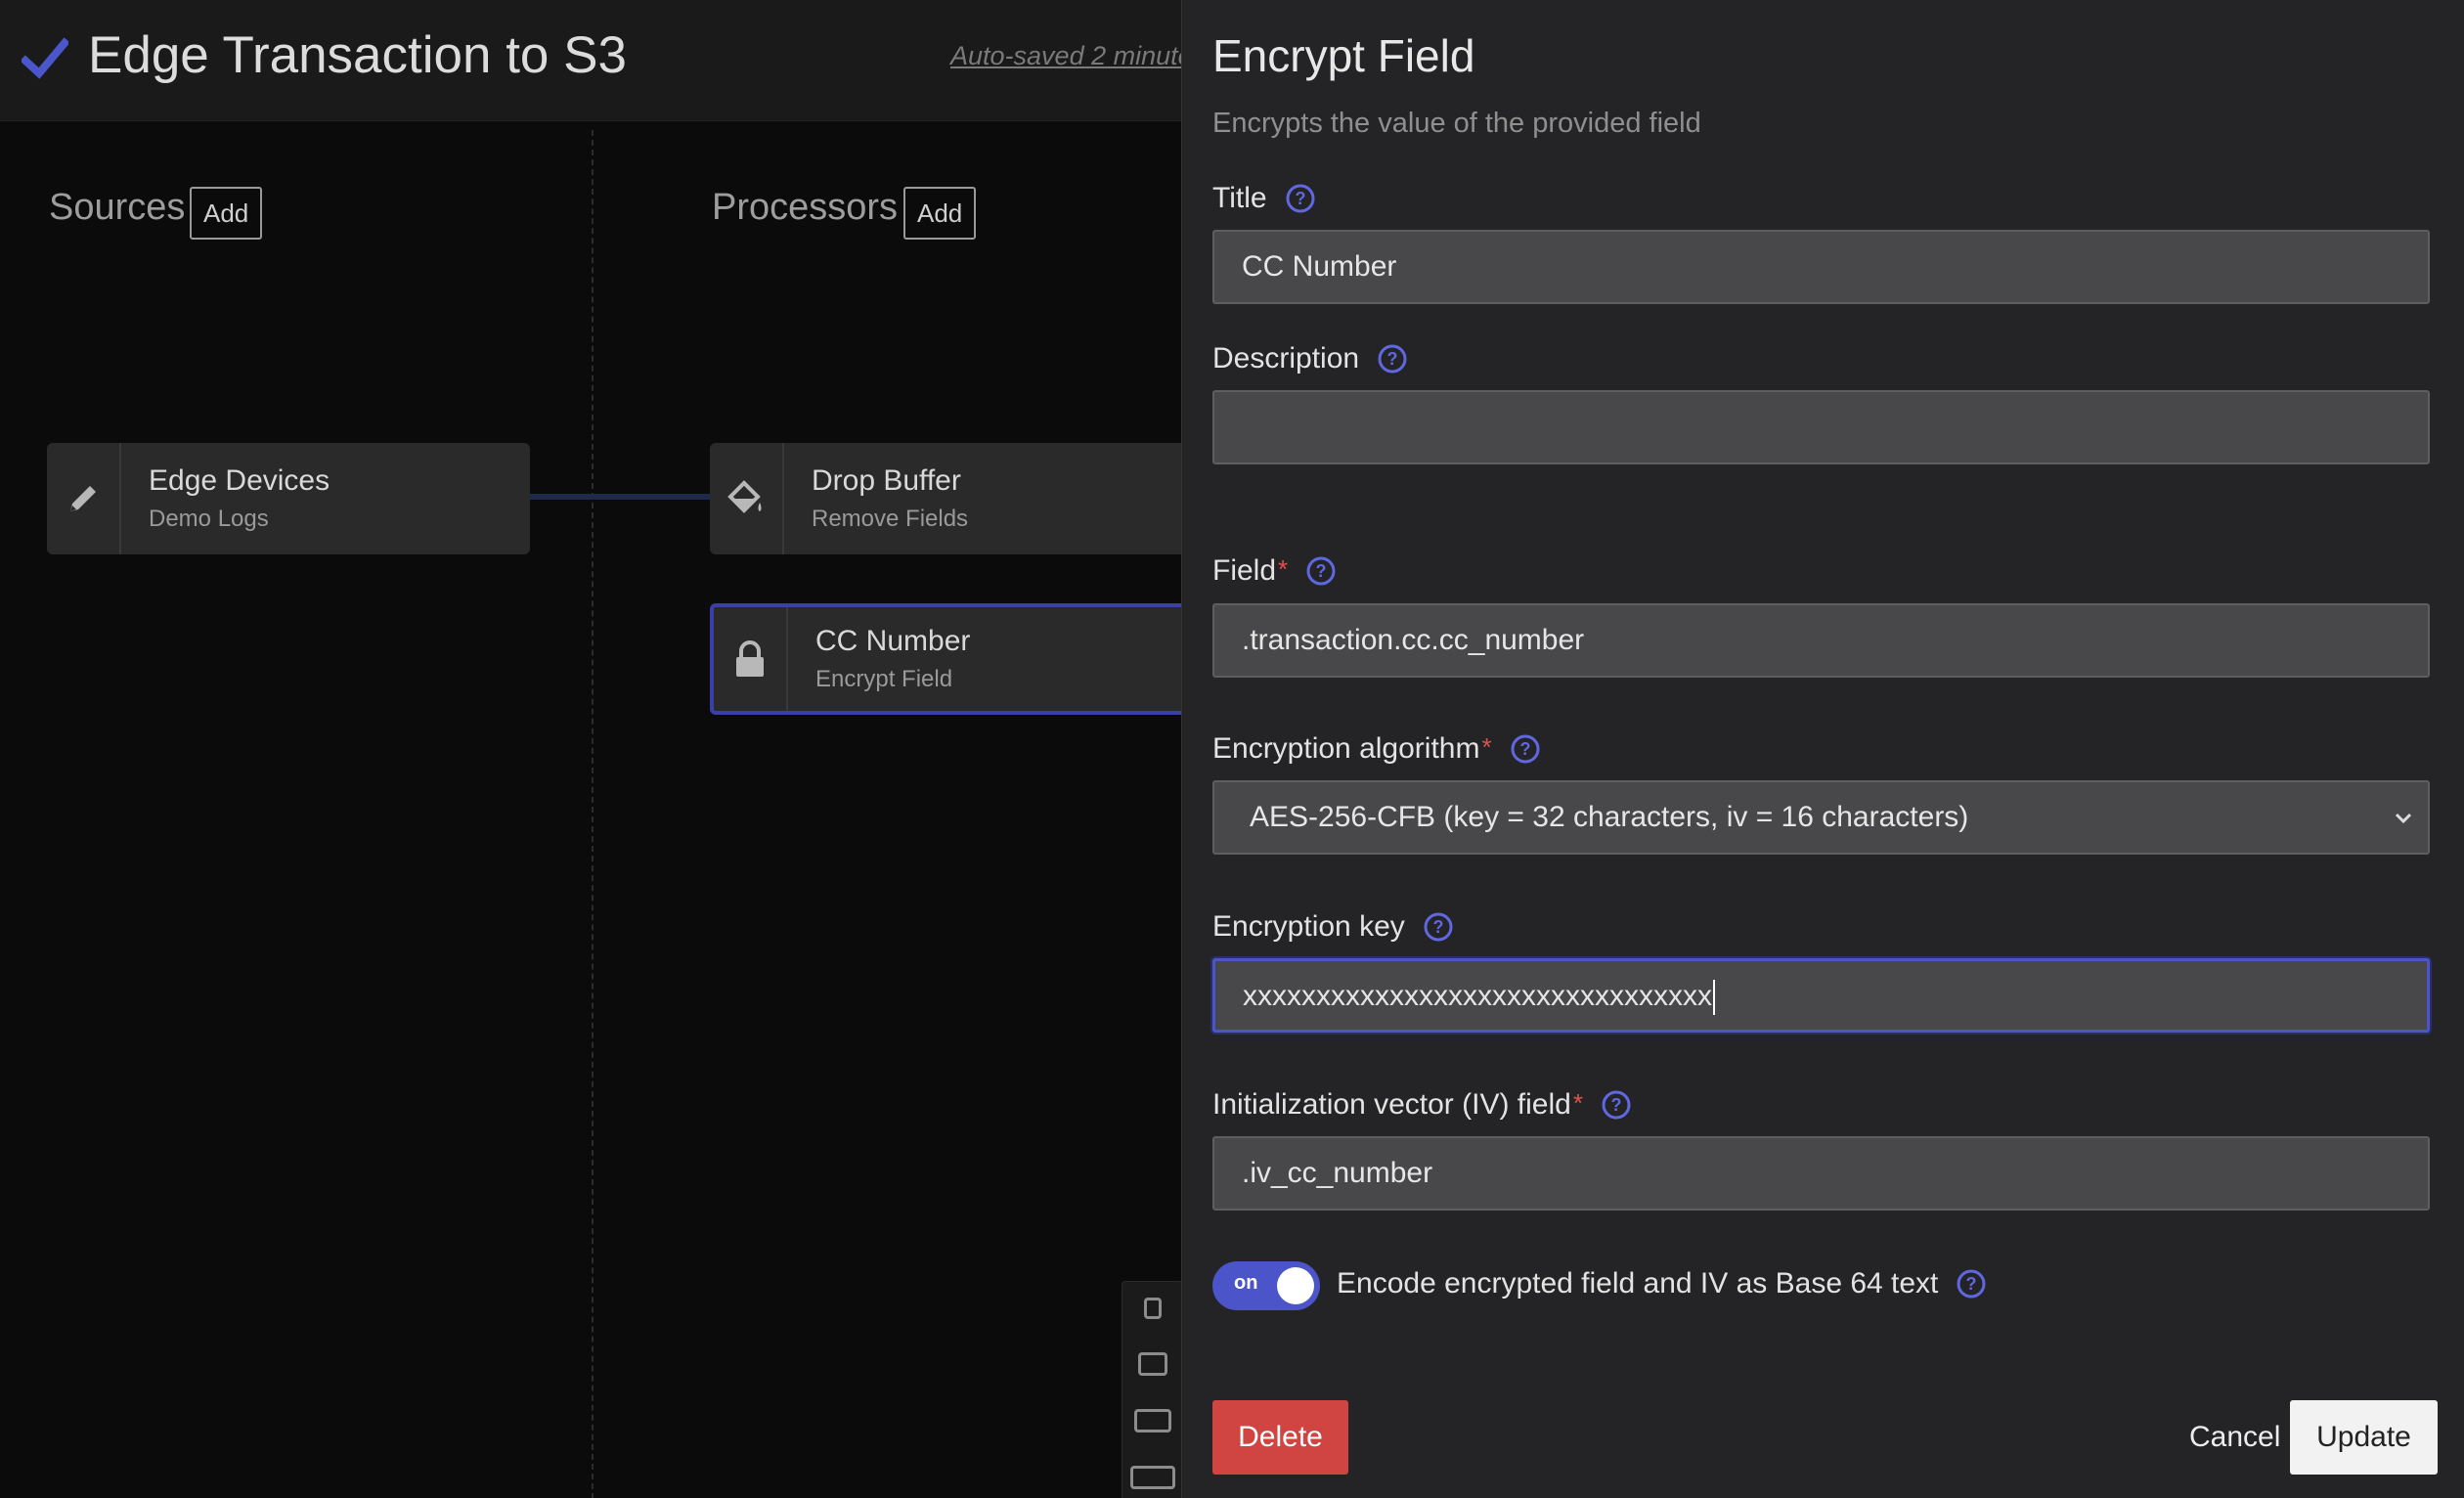 This screenshot has height=1498, width=2464. What do you see at coordinates (1246, 1283) in the screenshot?
I see `toggle-state-label: on` at bounding box center [1246, 1283].